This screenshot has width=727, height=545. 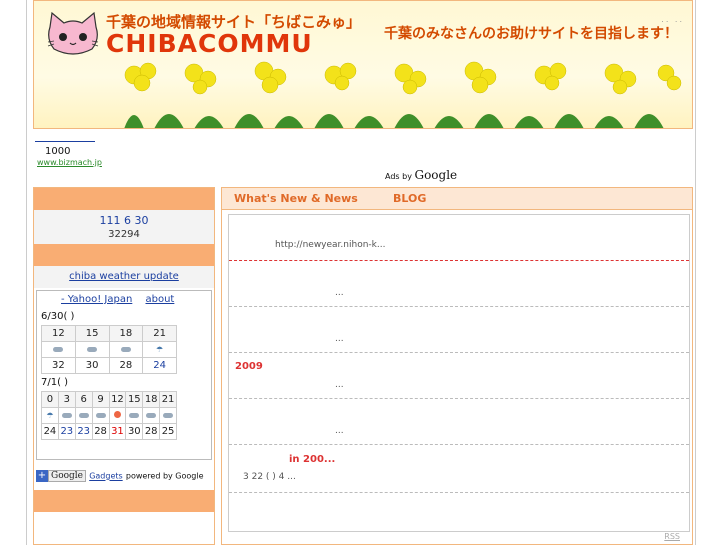 What do you see at coordinates (66, 399) in the screenshot?
I see `hour-cell: 3` at bounding box center [66, 399].